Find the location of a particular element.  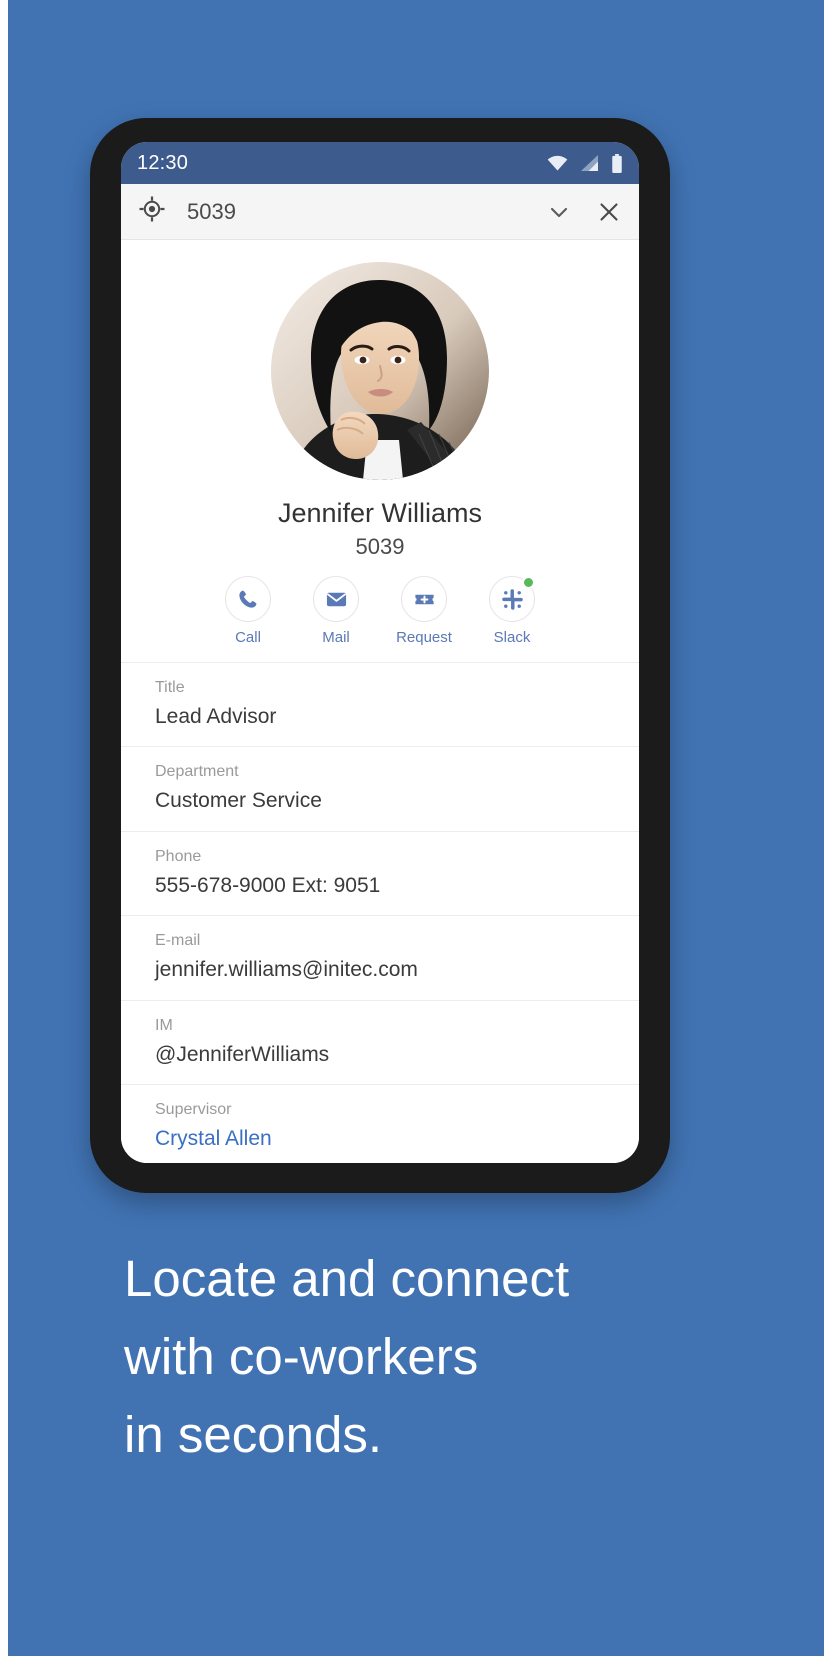

presence-status-dot is located at coordinates (528, 582).